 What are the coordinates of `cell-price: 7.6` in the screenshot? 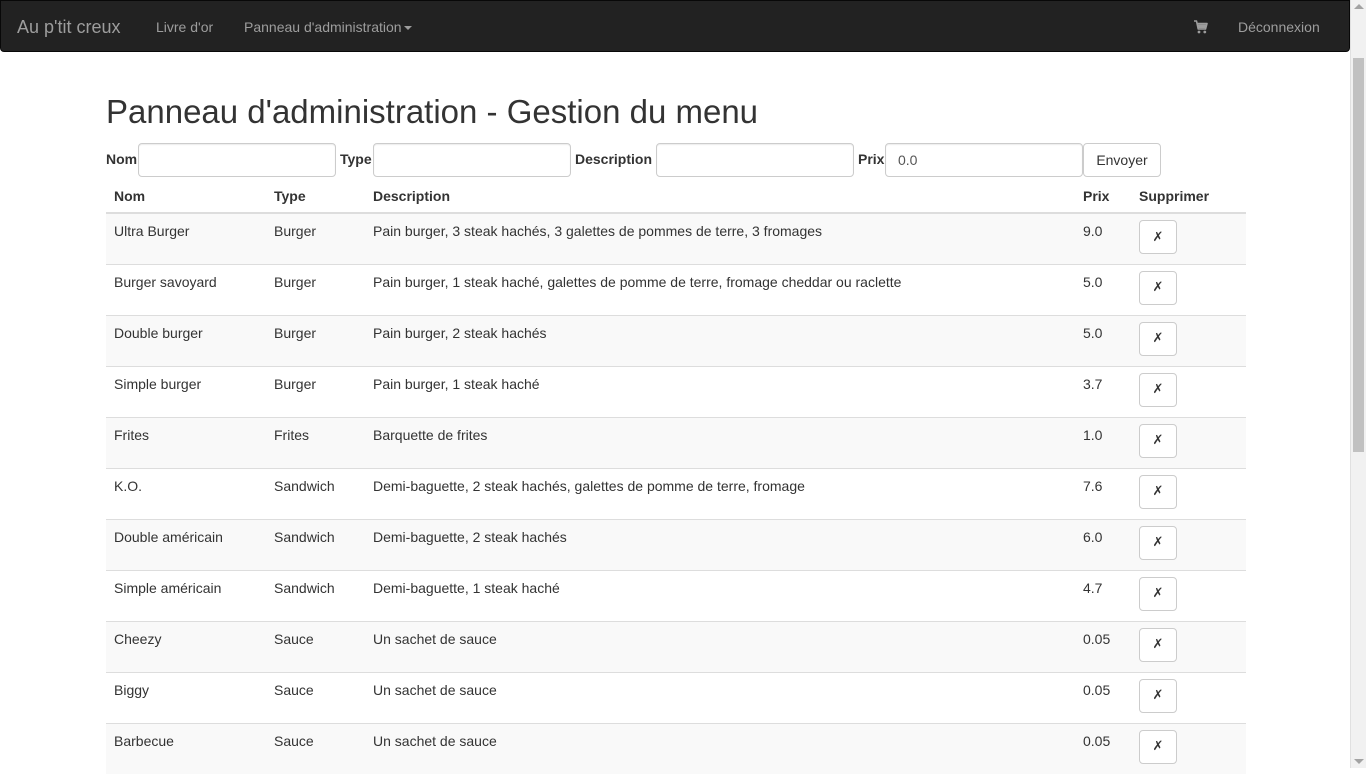 It's located at (1103, 493).